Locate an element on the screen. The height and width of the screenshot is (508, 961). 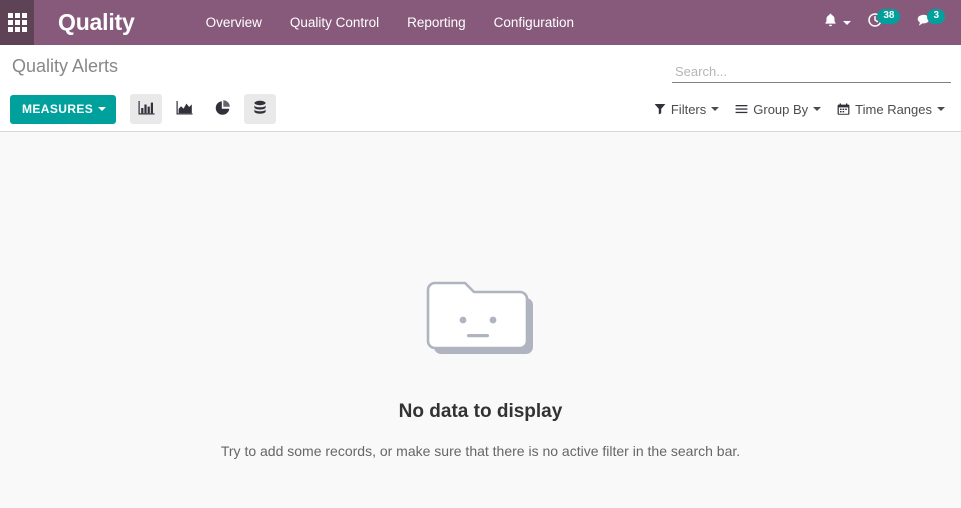
menu-item-configuration: Configuration is located at coordinates (534, 22).